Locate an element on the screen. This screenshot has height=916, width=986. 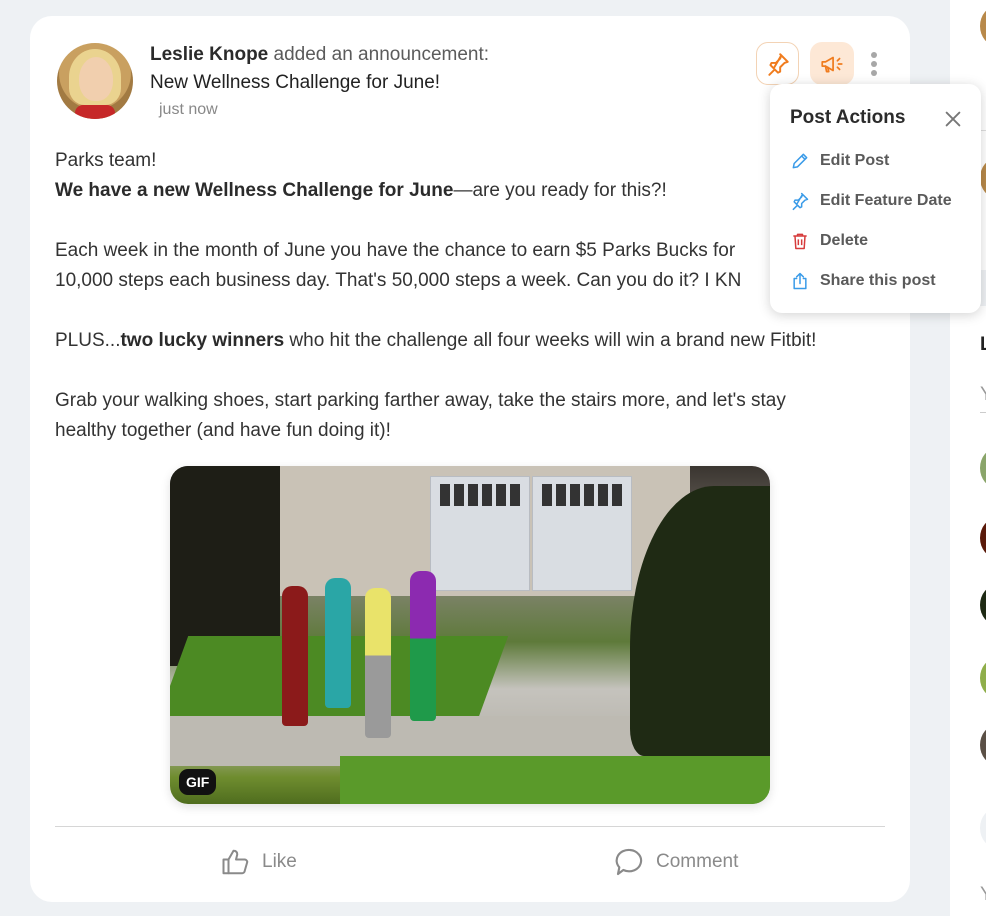
menu-item-share: Share this post is located at coordinates (863, 281).